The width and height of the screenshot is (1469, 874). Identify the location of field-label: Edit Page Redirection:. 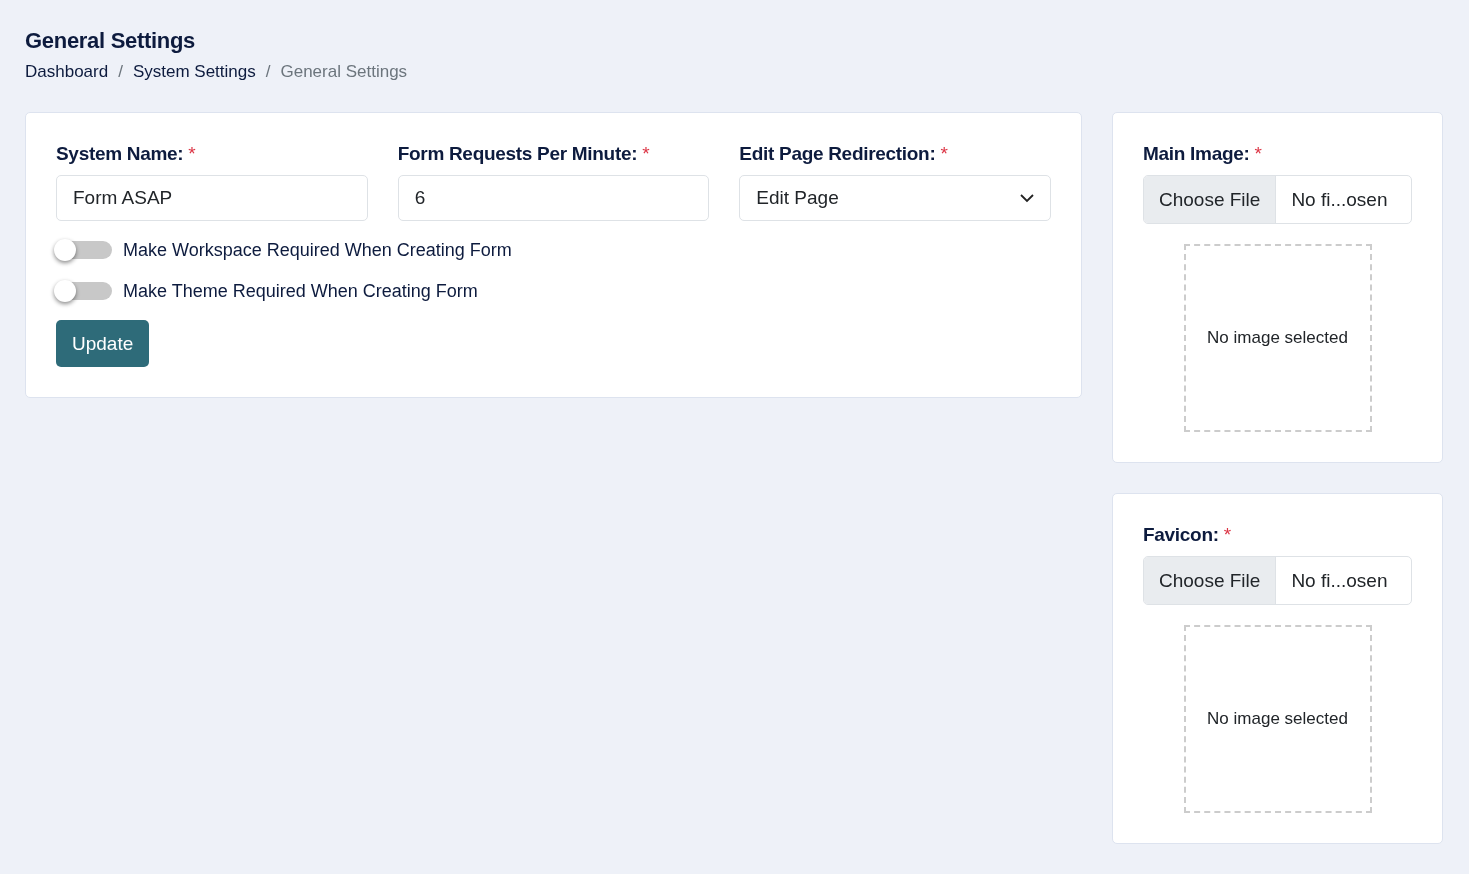
(837, 153).